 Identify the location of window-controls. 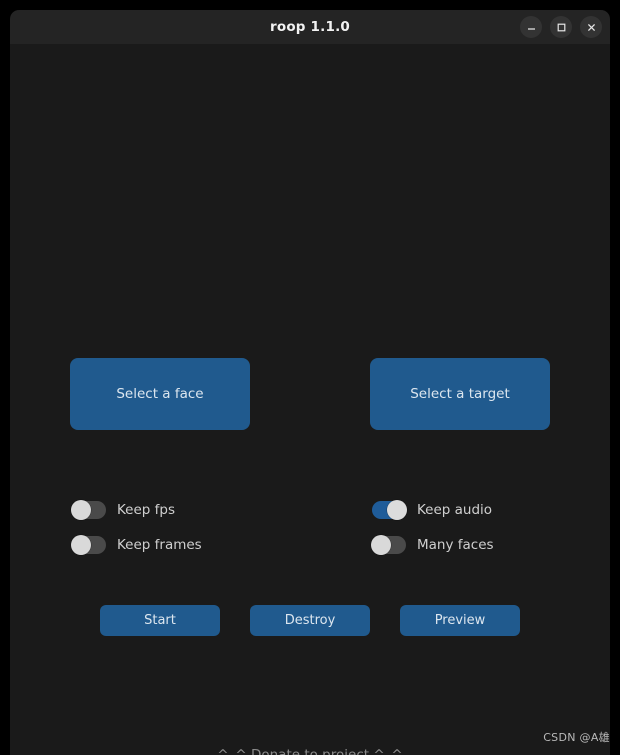
(561, 27).